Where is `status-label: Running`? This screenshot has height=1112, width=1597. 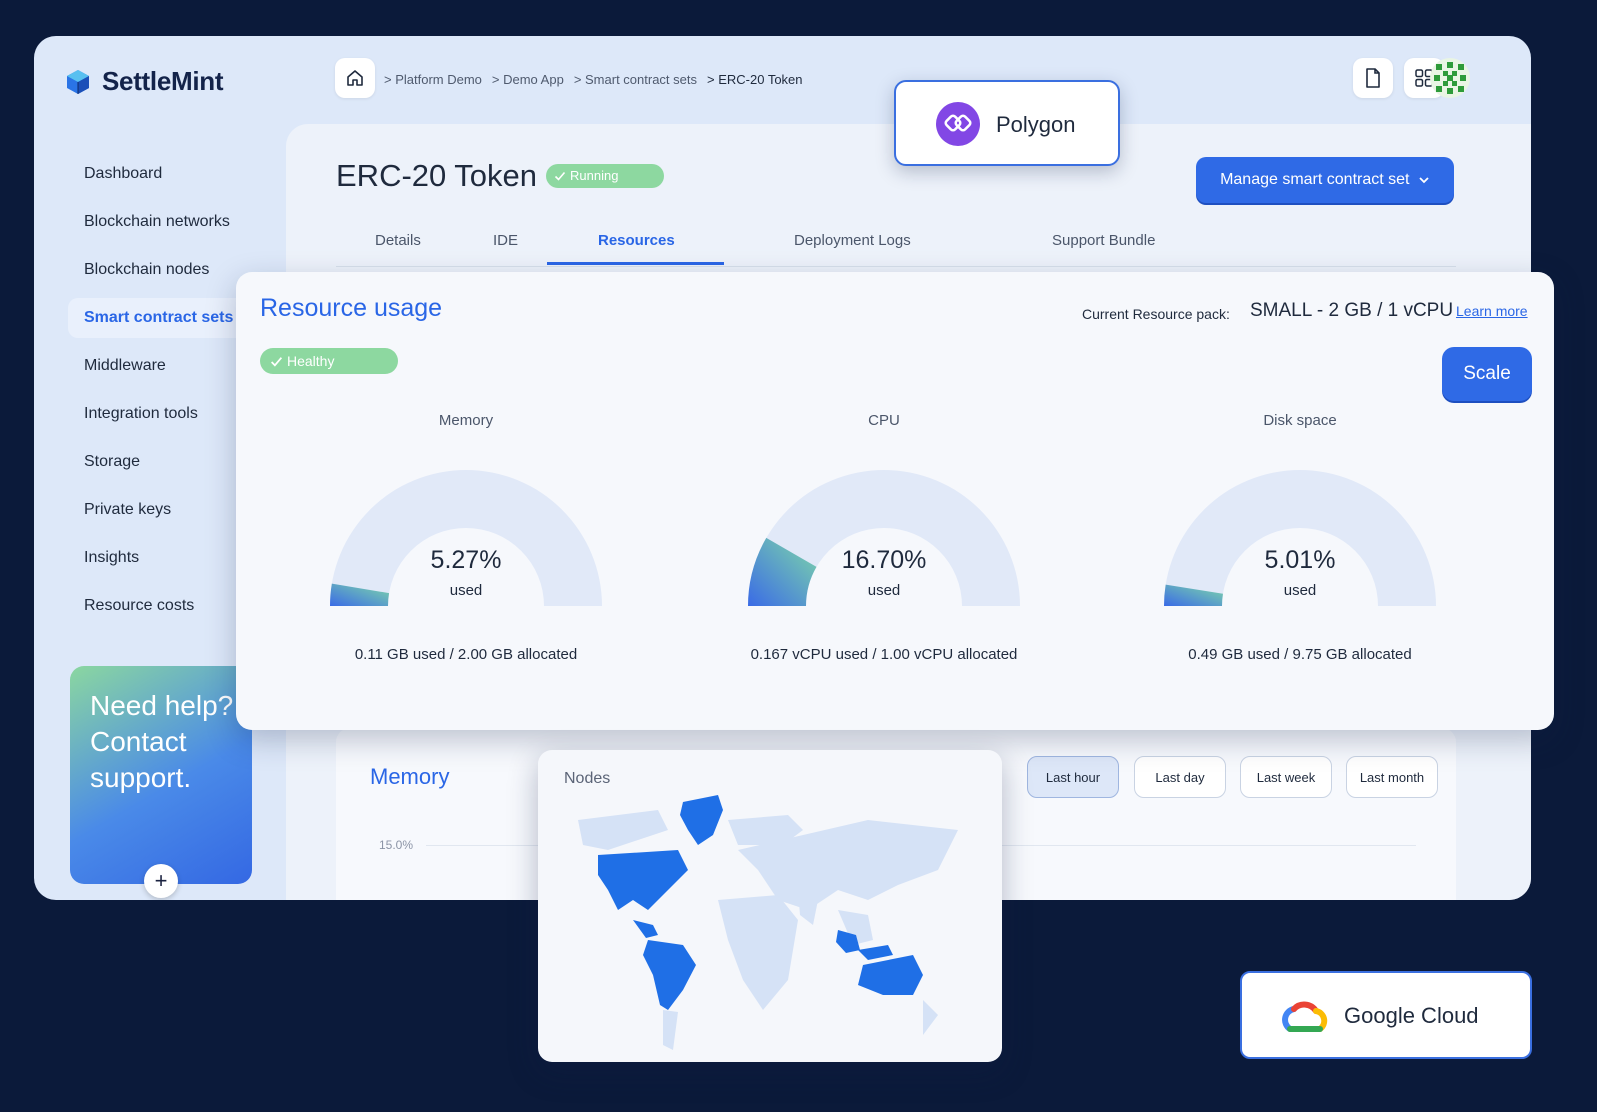
status-label: Running is located at coordinates (594, 175).